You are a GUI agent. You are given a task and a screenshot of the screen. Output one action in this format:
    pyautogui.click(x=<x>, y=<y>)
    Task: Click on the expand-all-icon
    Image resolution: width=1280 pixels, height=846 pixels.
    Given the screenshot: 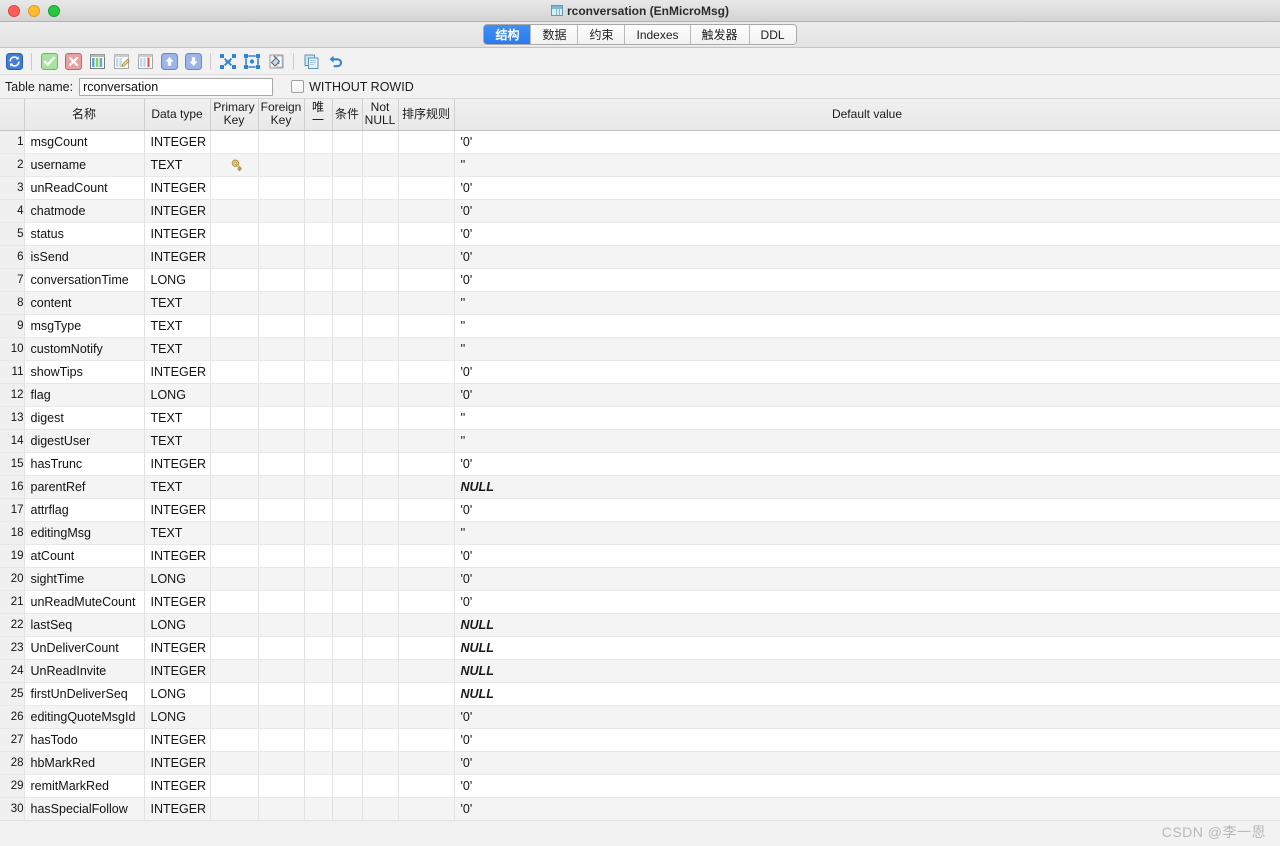 What is the action you would take?
    pyautogui.click(x=252, y=61)
    